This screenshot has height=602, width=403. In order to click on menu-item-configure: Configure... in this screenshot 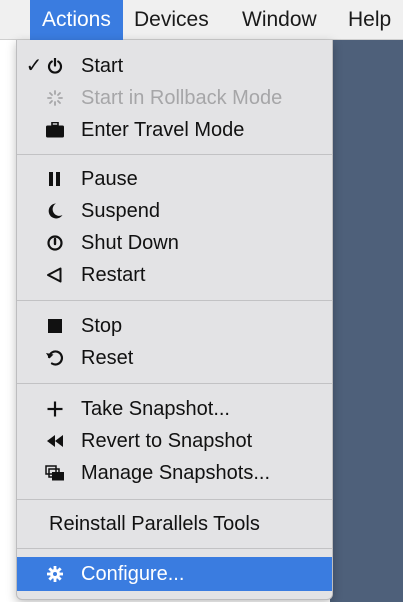, I will do `click(174, 574)`.